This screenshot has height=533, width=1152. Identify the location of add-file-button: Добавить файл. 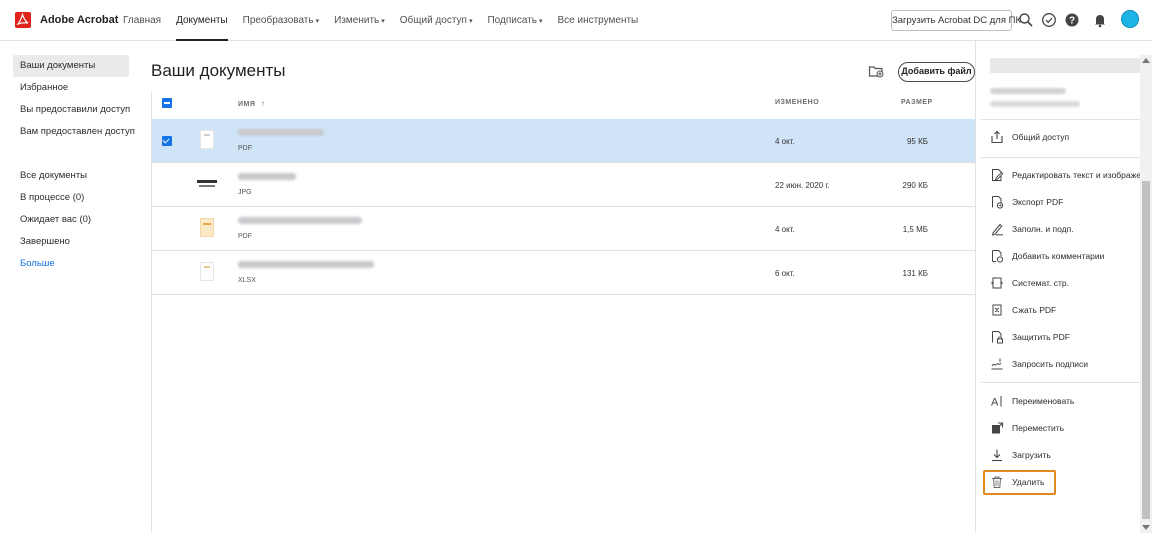
(936, 72).